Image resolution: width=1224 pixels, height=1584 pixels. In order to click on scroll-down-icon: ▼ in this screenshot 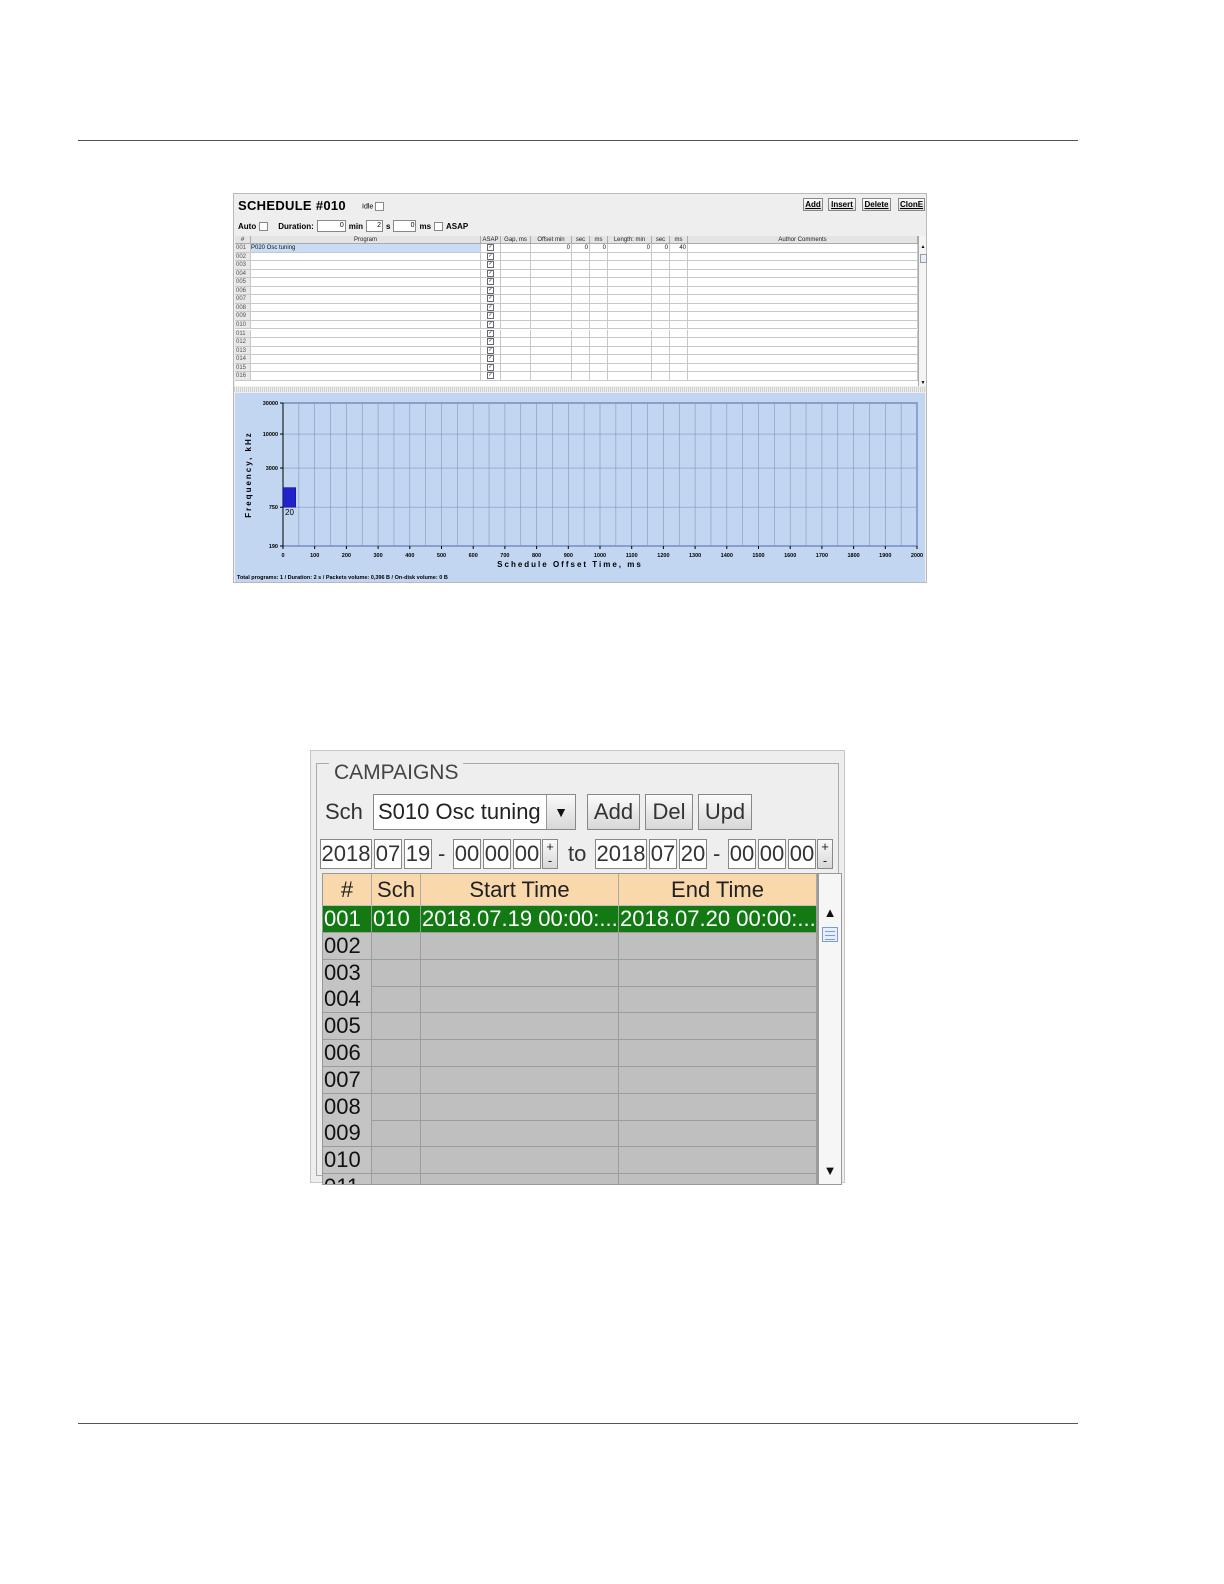, I will do `click(830, 1171)`.